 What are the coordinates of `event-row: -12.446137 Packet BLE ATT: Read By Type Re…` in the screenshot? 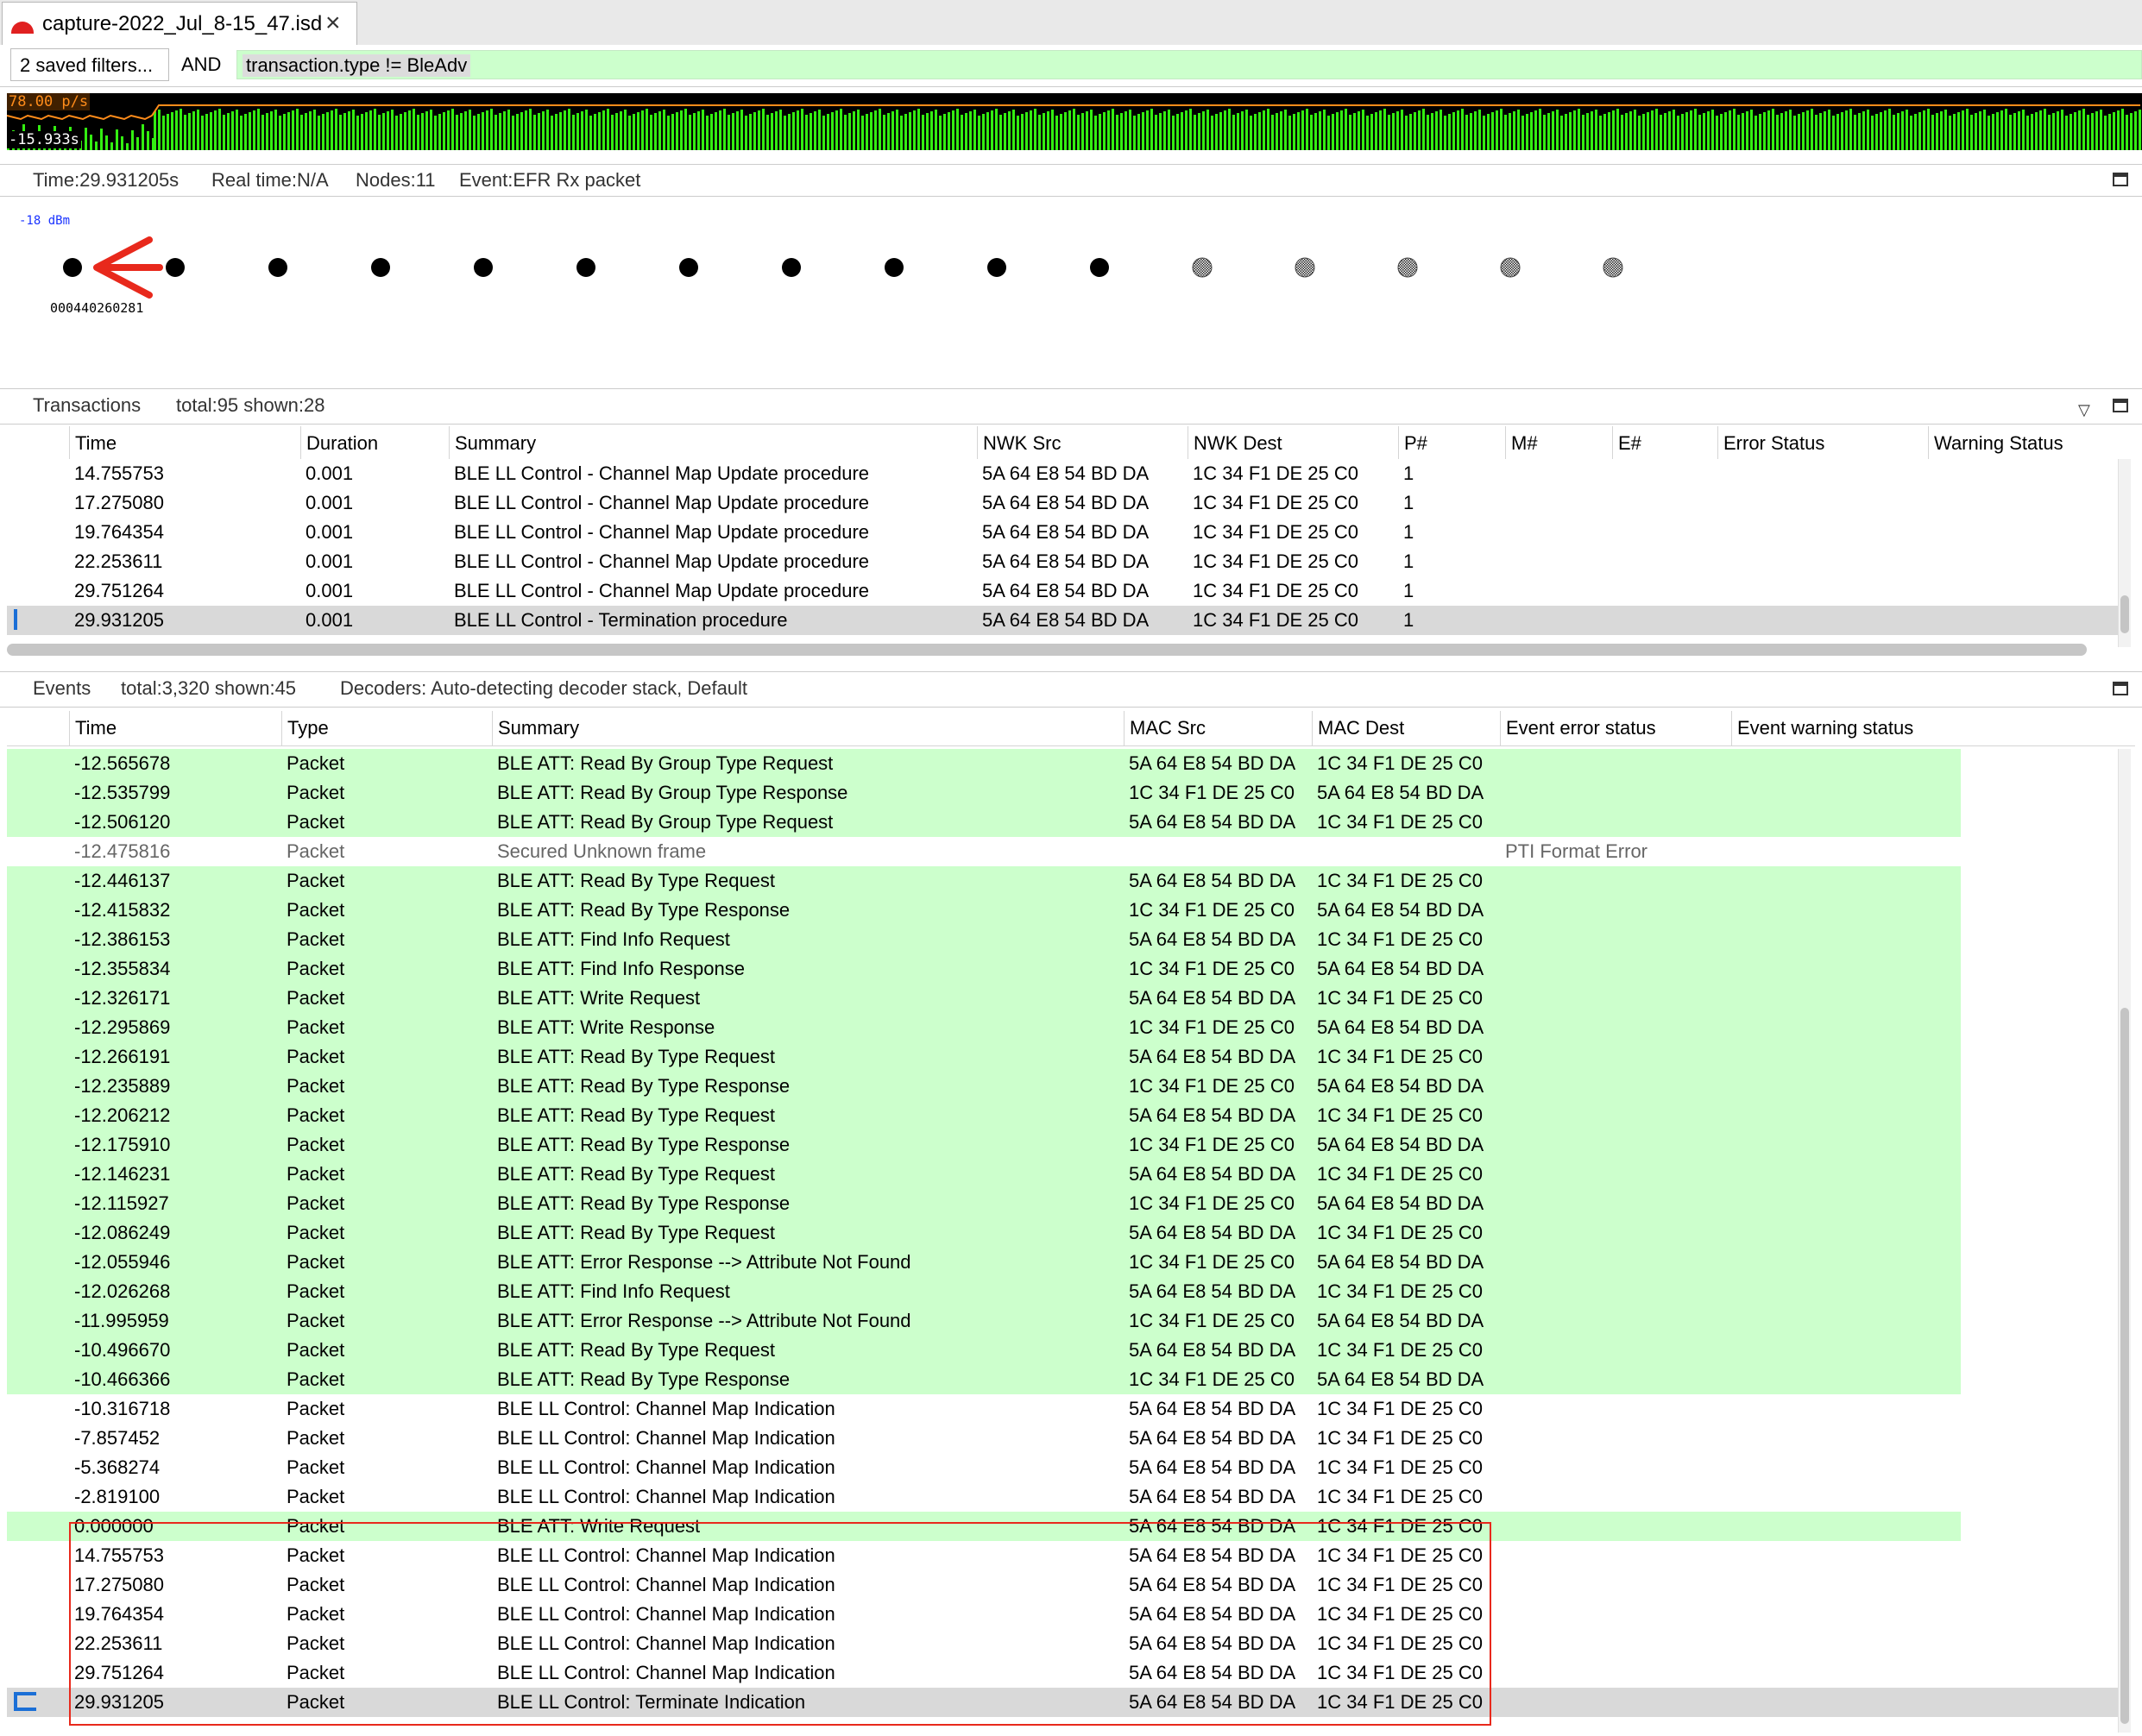 It's located at (984, 881).